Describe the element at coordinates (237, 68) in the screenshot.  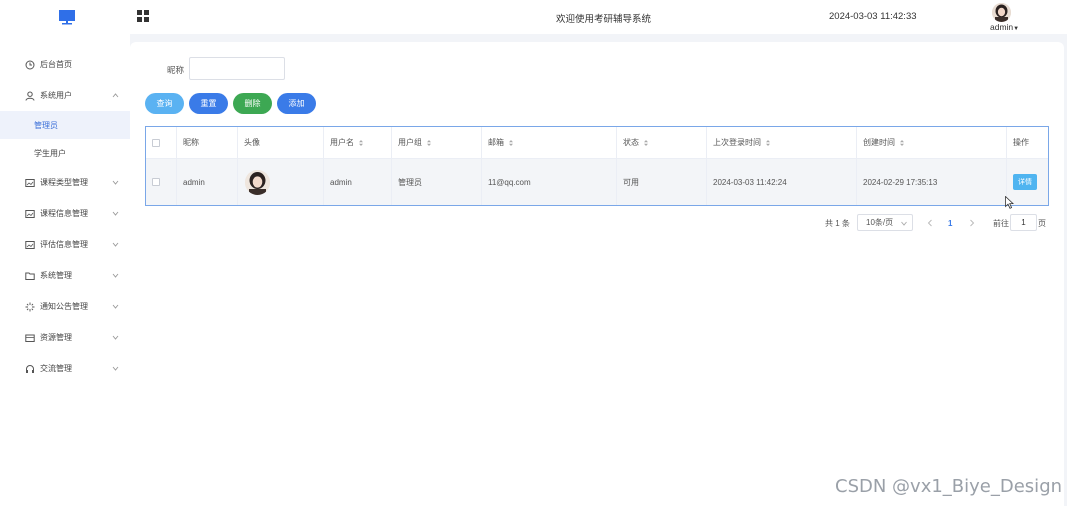
I see `nickname-search-input` at that location.